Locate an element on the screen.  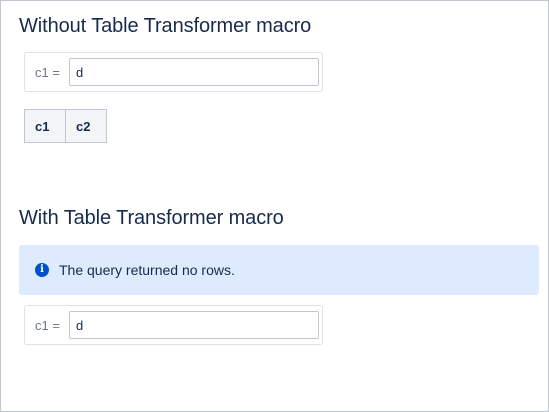
result-table: c1 c2 is located at coordinates (65, 126).